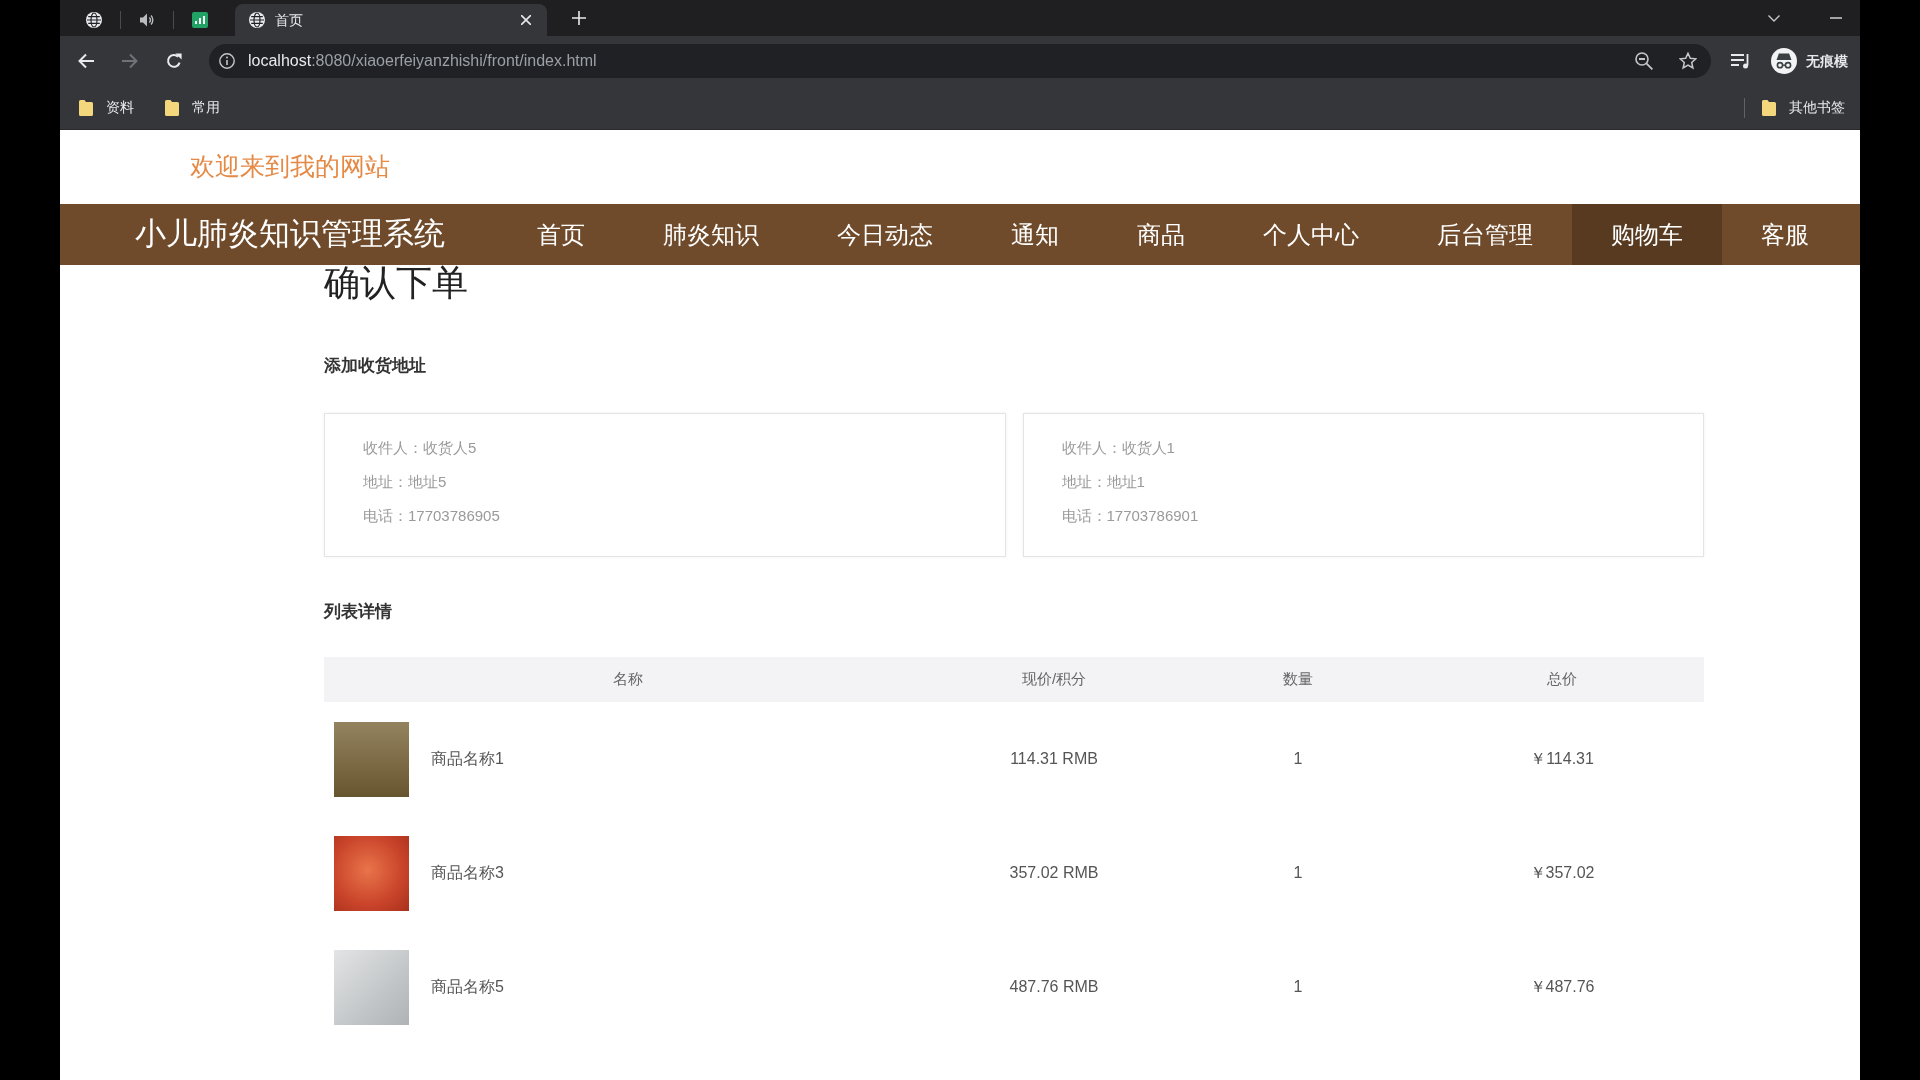  What do you see at coordinates (1130, 516) in the screenshot?
I see `phone-text: 电话：17703786901` at bounding box center [1130, 516].